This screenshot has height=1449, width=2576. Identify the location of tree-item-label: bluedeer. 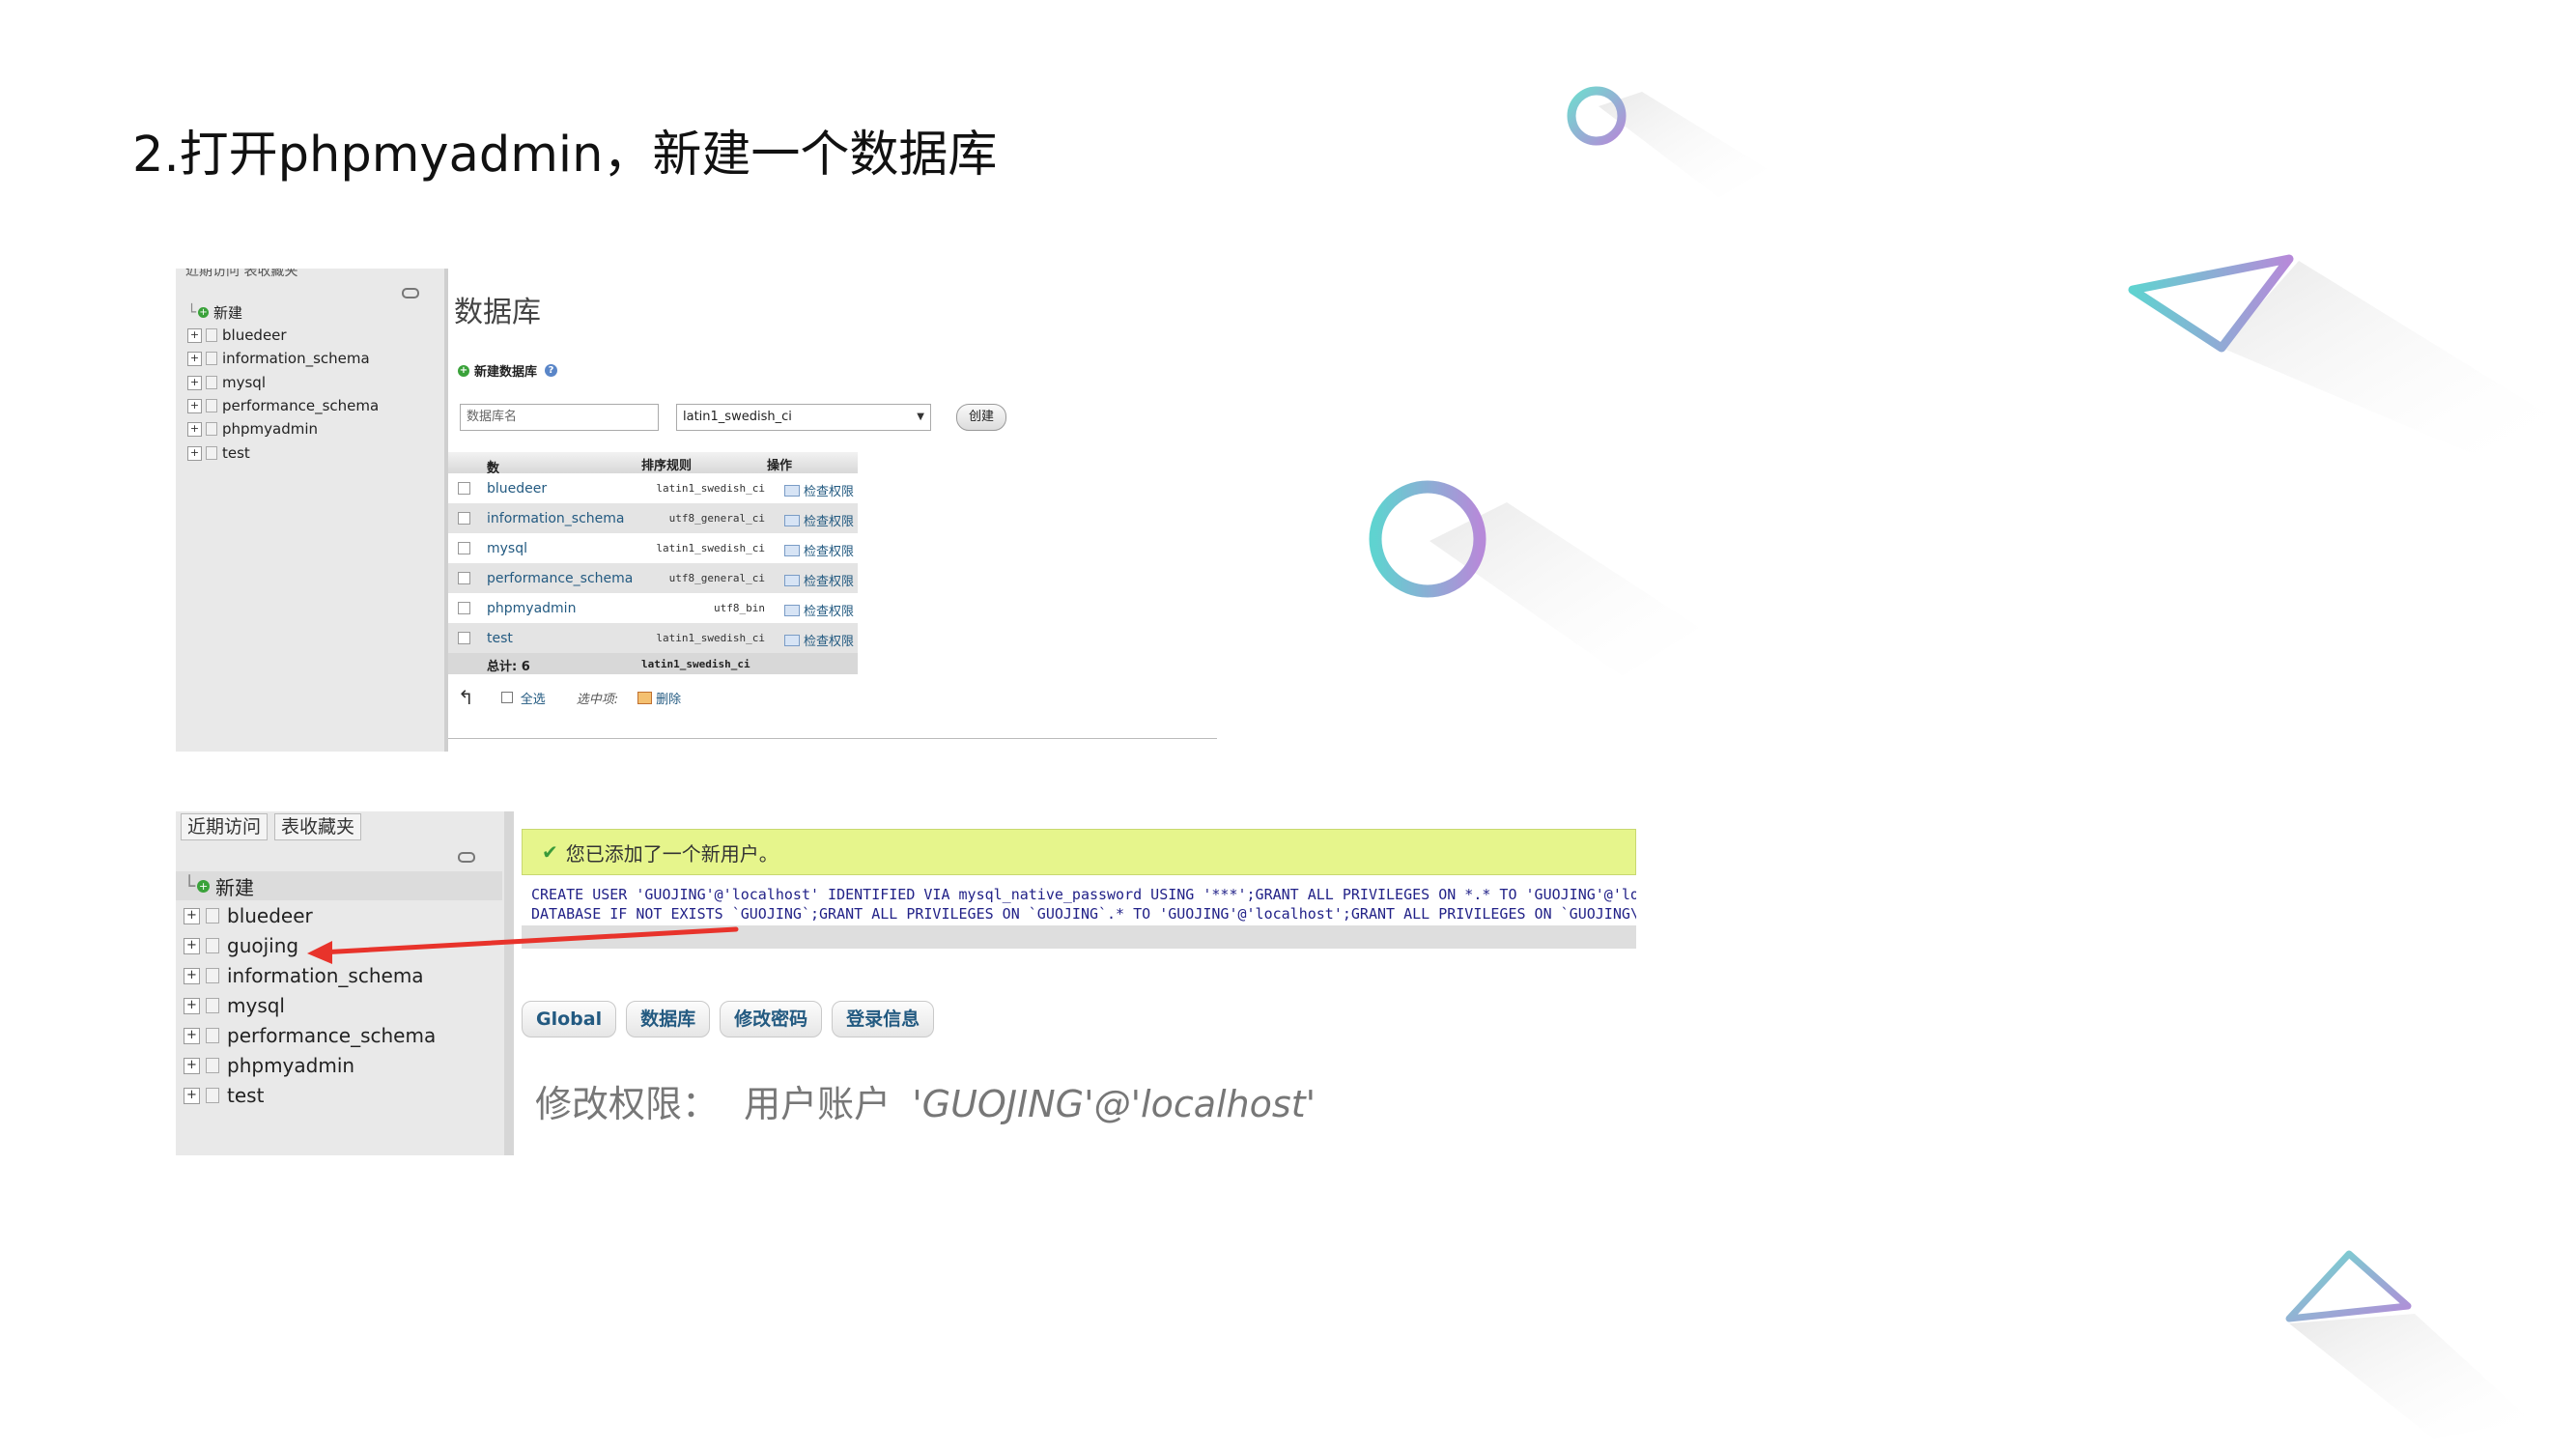
(254, 335).